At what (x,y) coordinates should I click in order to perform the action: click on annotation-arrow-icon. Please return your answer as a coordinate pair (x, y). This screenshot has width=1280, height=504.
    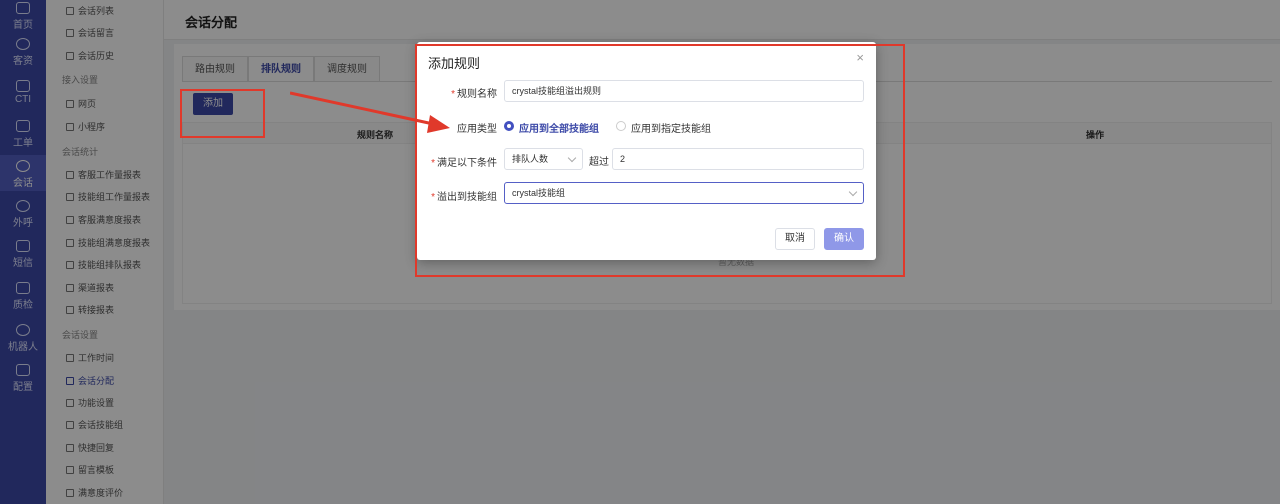
    Looking at the image, I should click on (370, 112).